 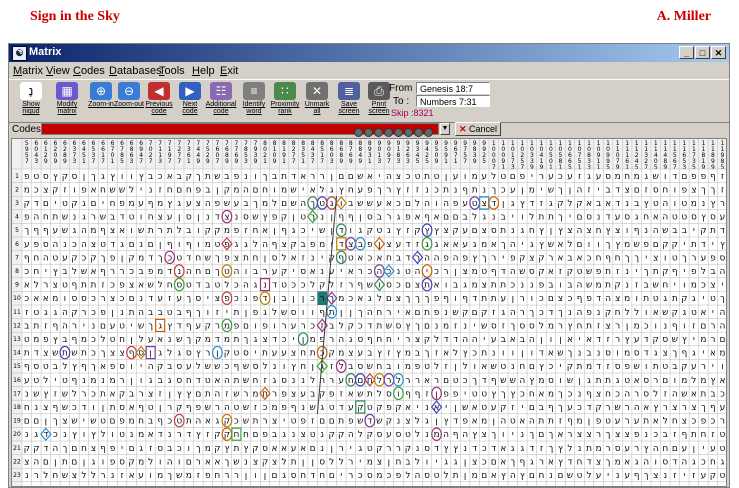 What do you see at coordinates (369, 20) in the screenshot?
I see `page-header: Sign in the Sky A. Miller` at bounding box center [369, 20].